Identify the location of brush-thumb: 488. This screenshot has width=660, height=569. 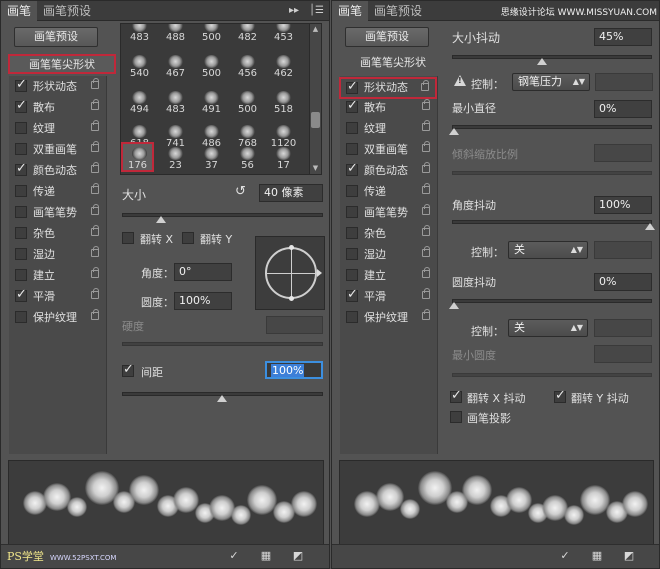
(175, 35).